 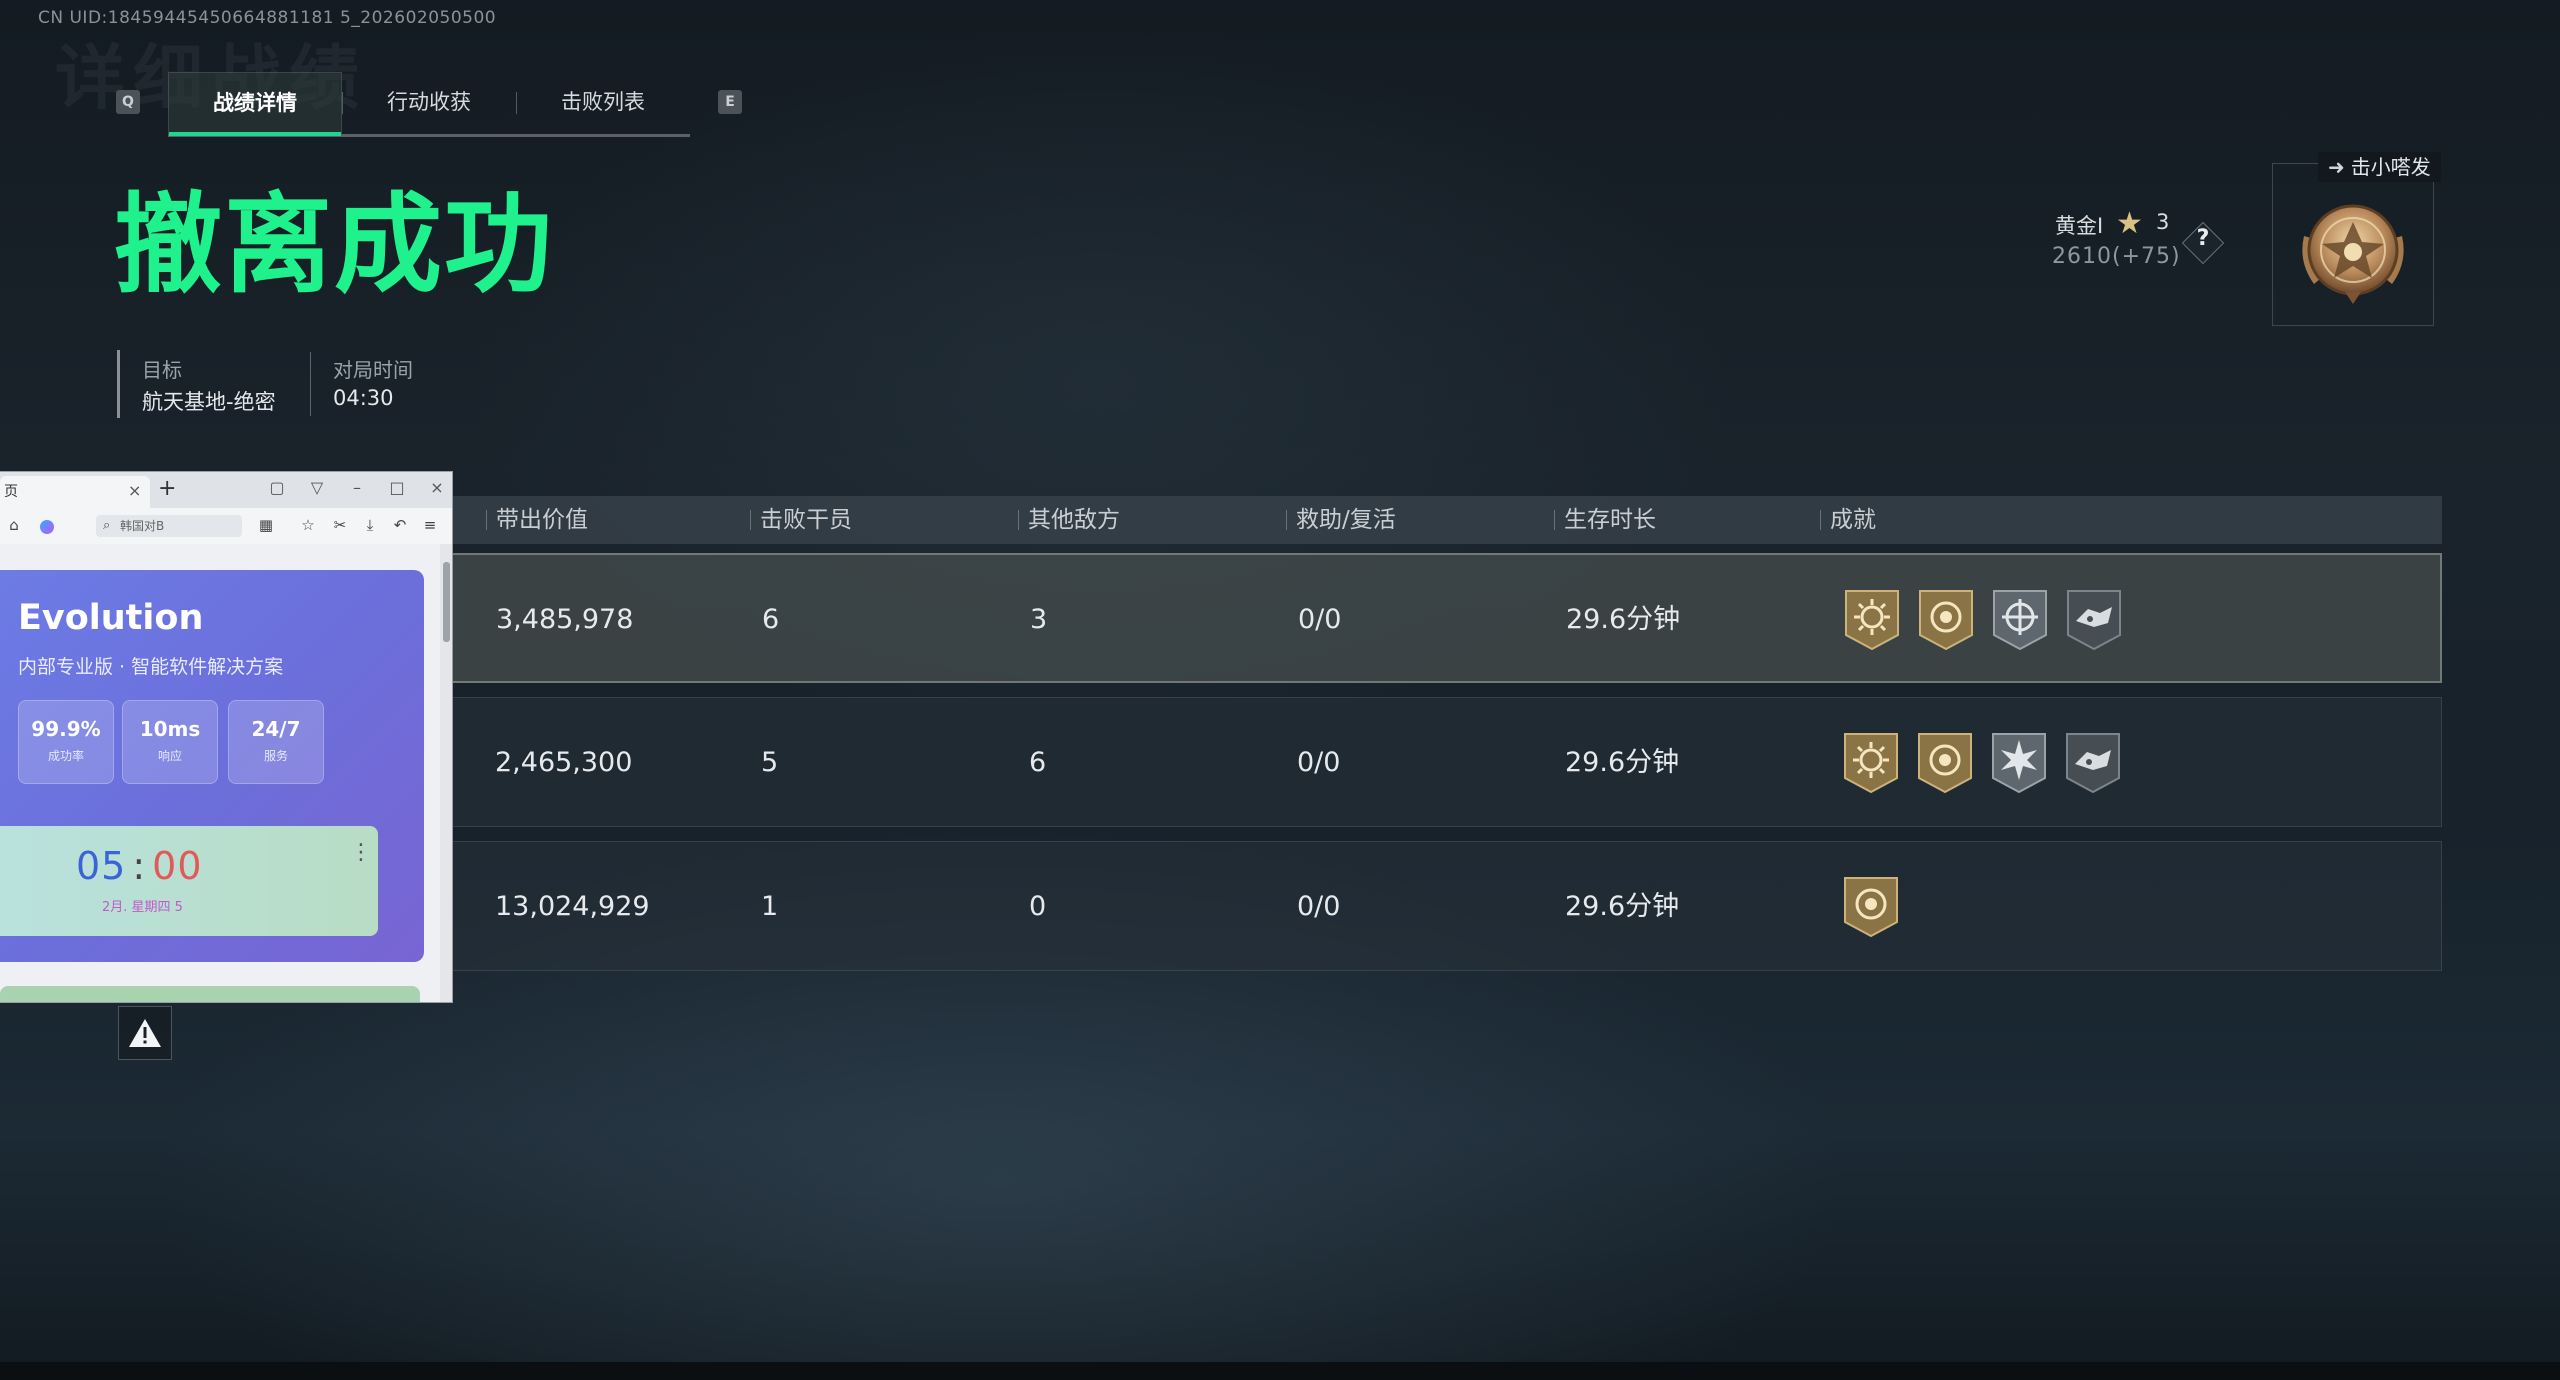 I want to click on cell-extracted-value: 3,485,978, so click(x=565, y=619).